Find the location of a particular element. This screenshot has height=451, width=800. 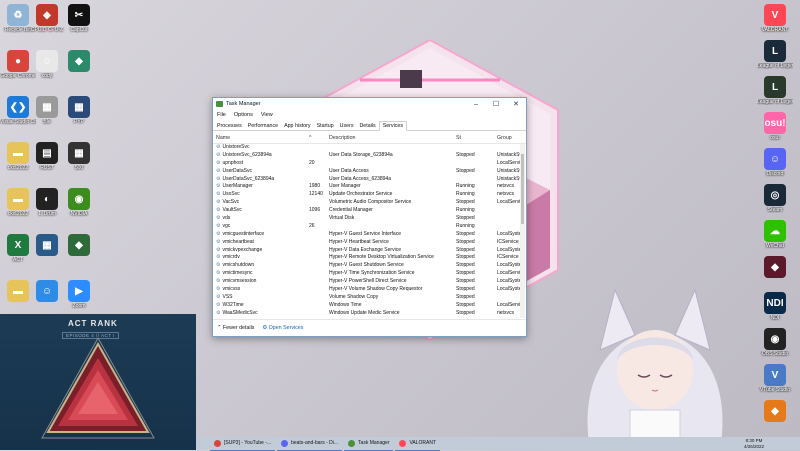

desktop-icon: ◆ CPUID CPU-Z is located at coordinates (47, 18).